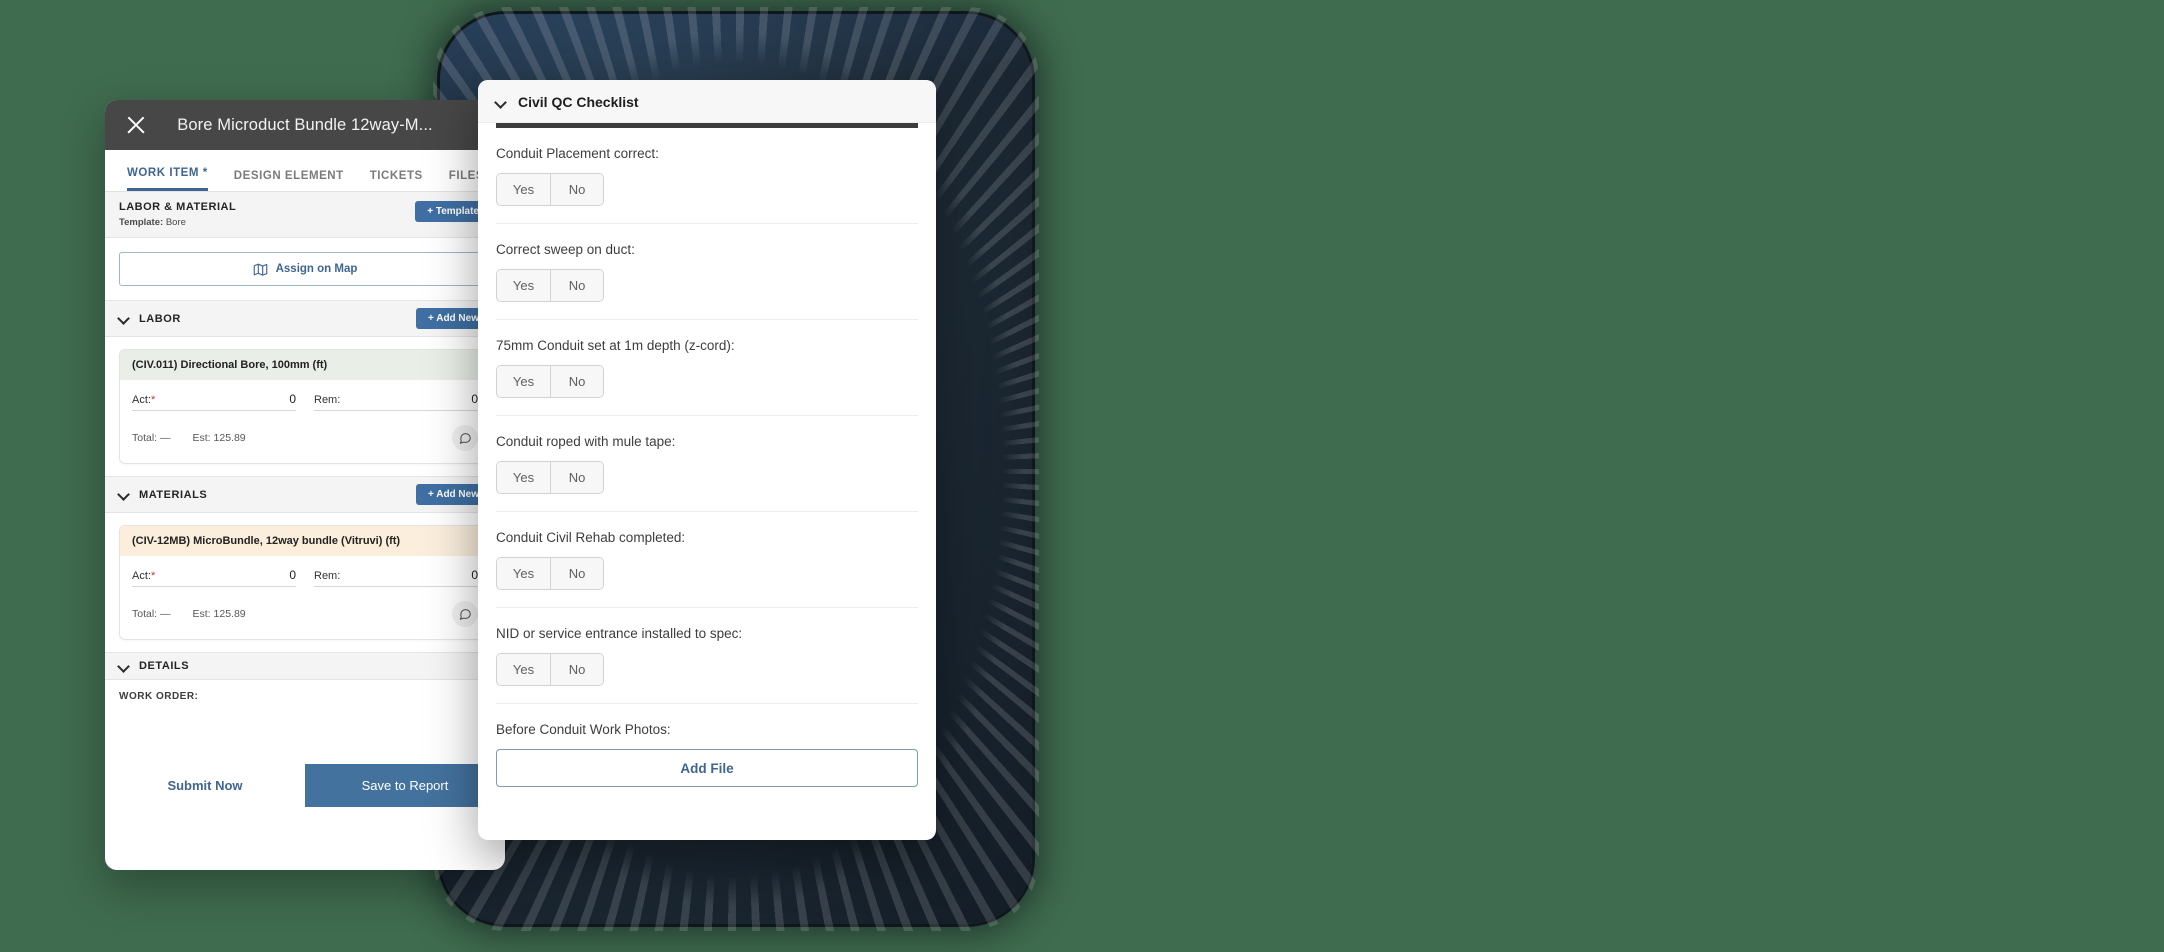 The width and height of the screenshot is (2164, 952). I want to click on material-act-value: 0, so click(292, 575).